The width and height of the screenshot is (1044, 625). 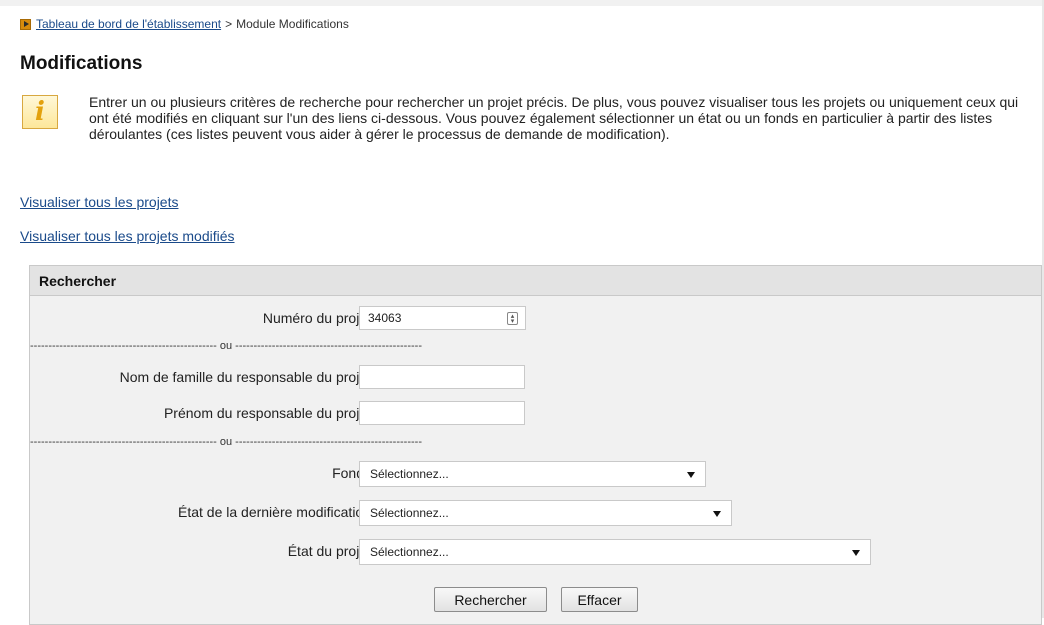 I want to click on search-panel-header: Rechercher, so click(x=535, y=281).